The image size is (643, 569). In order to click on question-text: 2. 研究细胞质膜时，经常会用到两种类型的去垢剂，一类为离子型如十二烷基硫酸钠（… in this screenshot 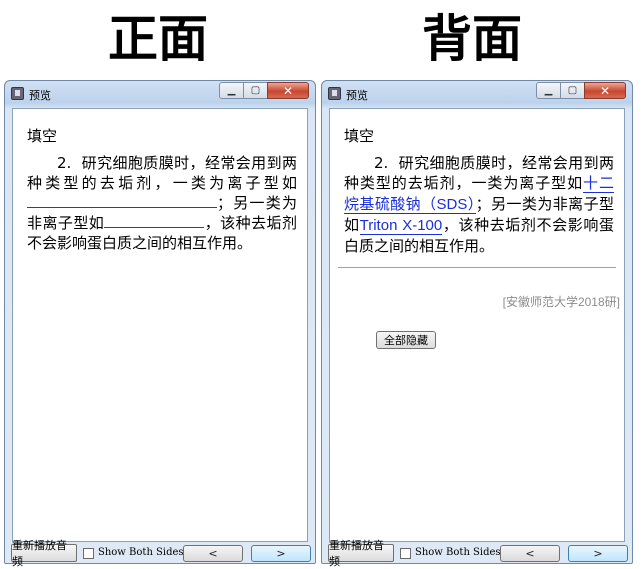, I will do `click(479, 204)`.